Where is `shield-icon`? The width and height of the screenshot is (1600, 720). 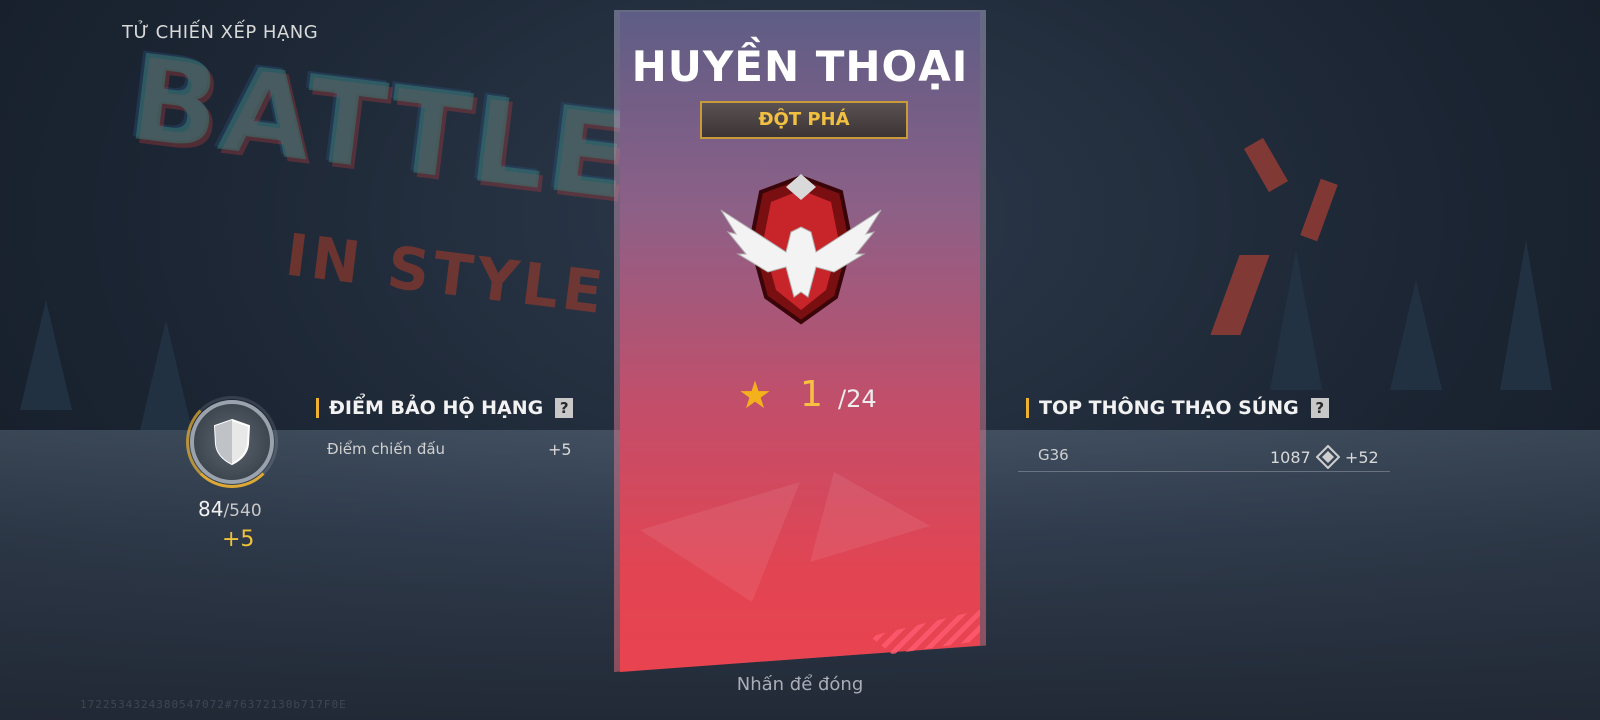
shield-icon is located at coordinates (232, 442).